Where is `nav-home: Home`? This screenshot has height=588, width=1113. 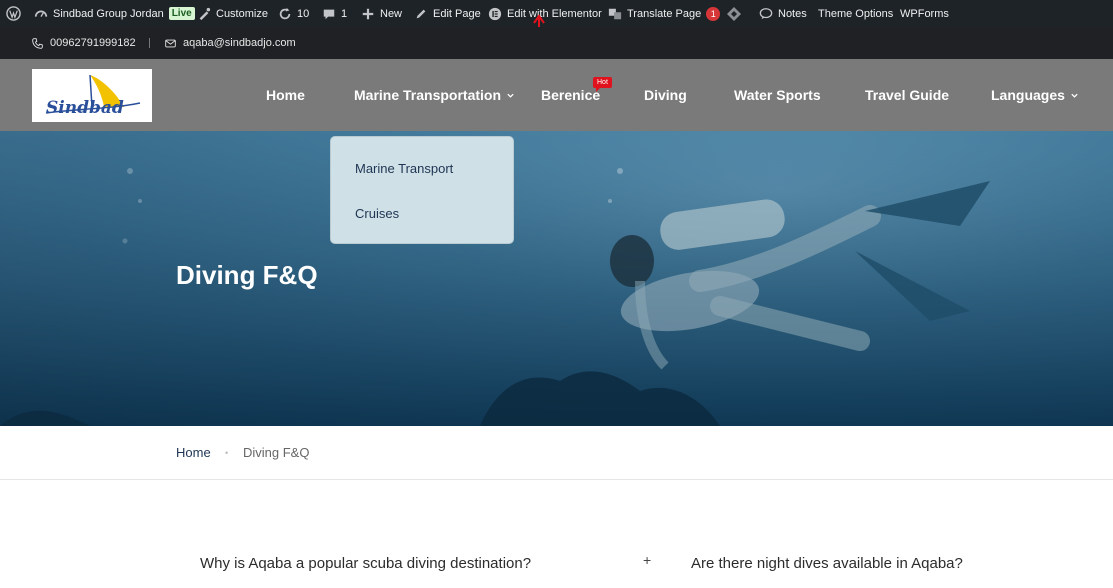 nav-home: Home is located at coordinates (285, 95).